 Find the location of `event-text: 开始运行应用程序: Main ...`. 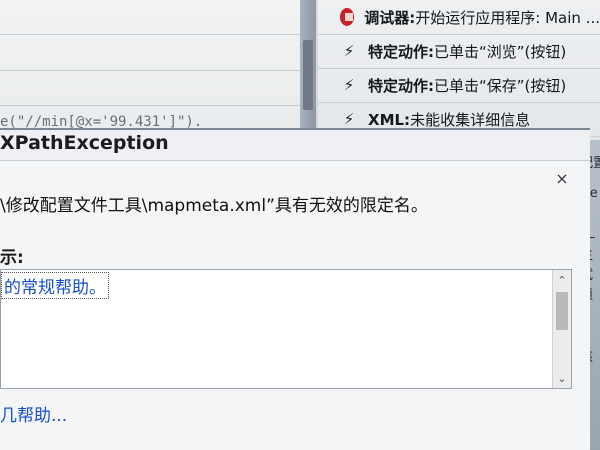

event-text: 开始运行应用程序: Main ... is located at coordinates (507, 17).